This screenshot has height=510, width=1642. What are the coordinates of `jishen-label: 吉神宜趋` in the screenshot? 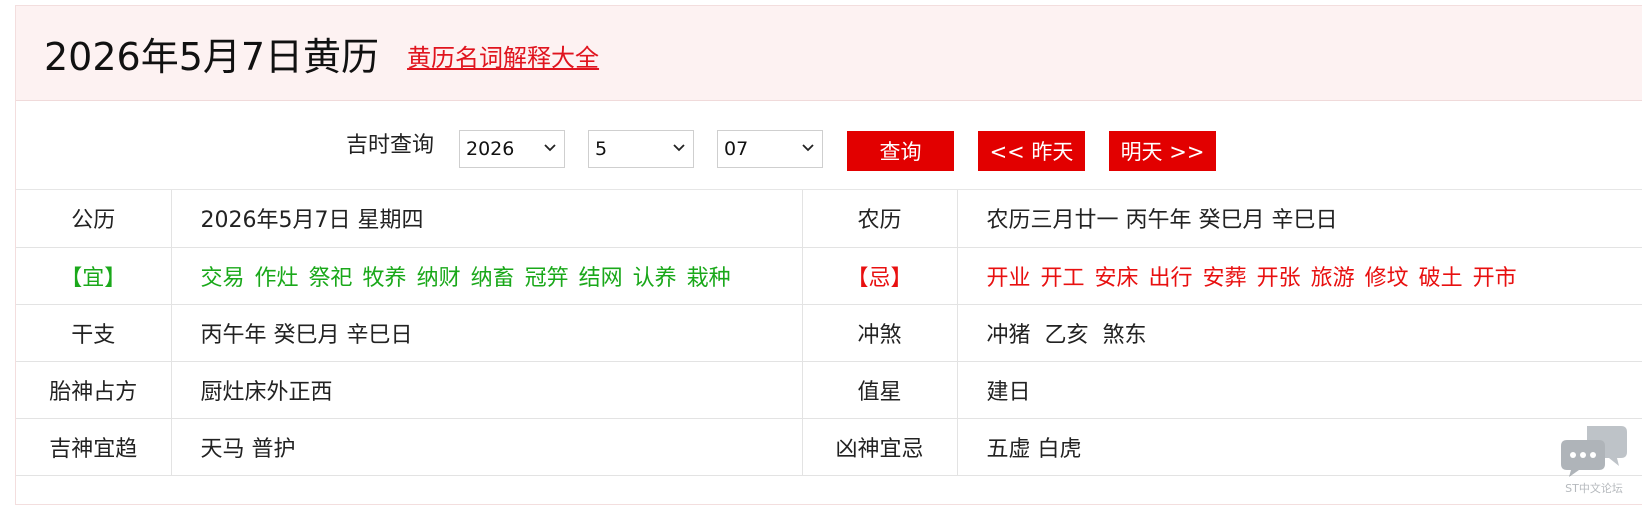 It's located at (94, 447).